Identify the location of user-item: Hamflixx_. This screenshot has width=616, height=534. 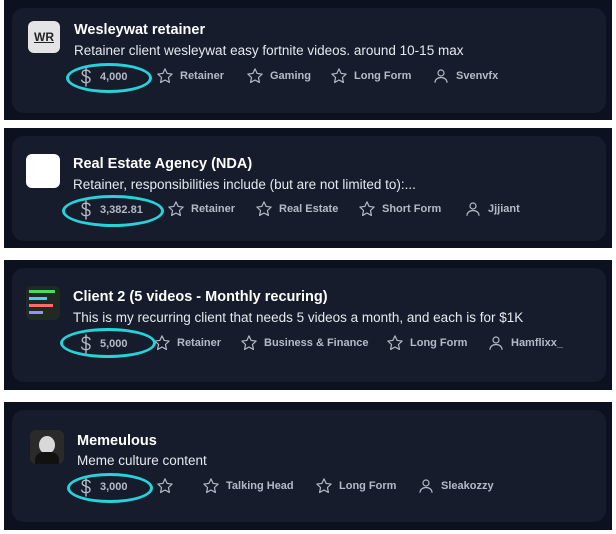
(525, 343).